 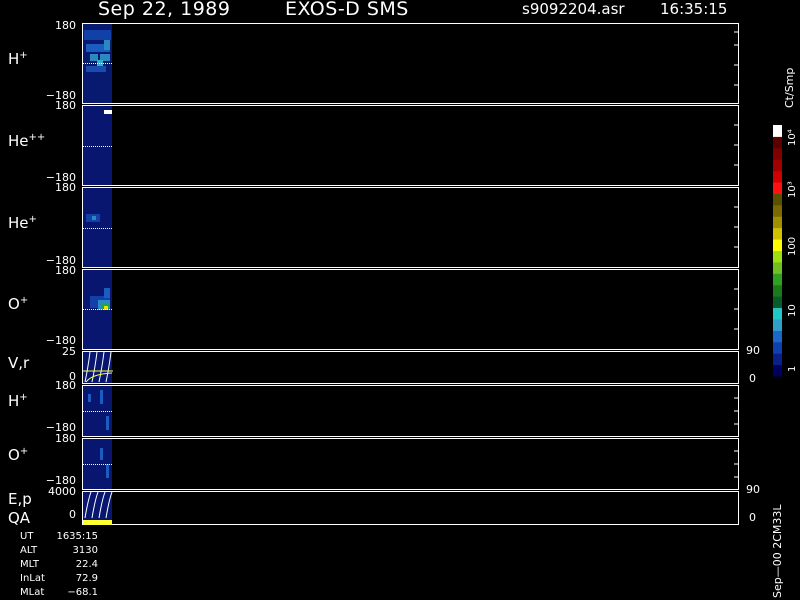 I want to click on stat-key: MLT, so click(x=29, y=564).